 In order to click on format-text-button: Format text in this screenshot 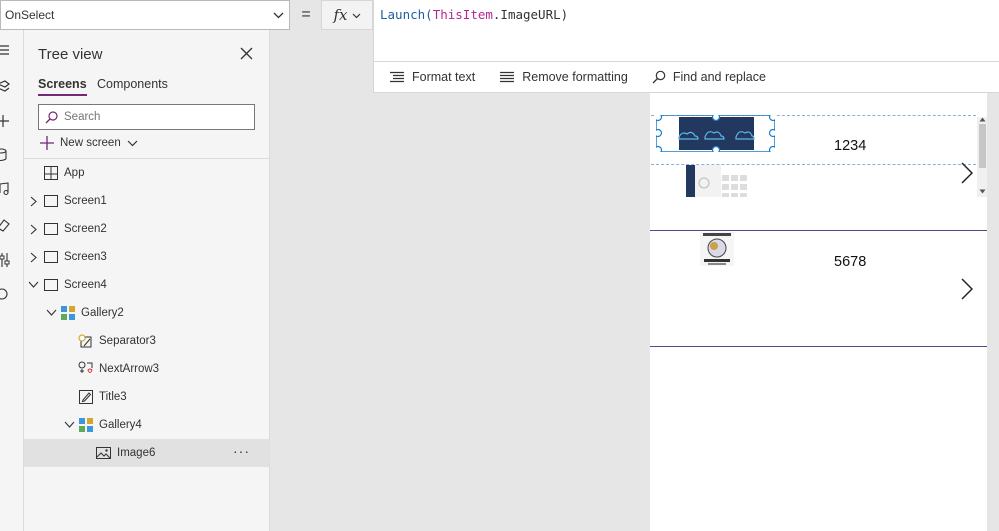, I will do `click(432, 77)`.